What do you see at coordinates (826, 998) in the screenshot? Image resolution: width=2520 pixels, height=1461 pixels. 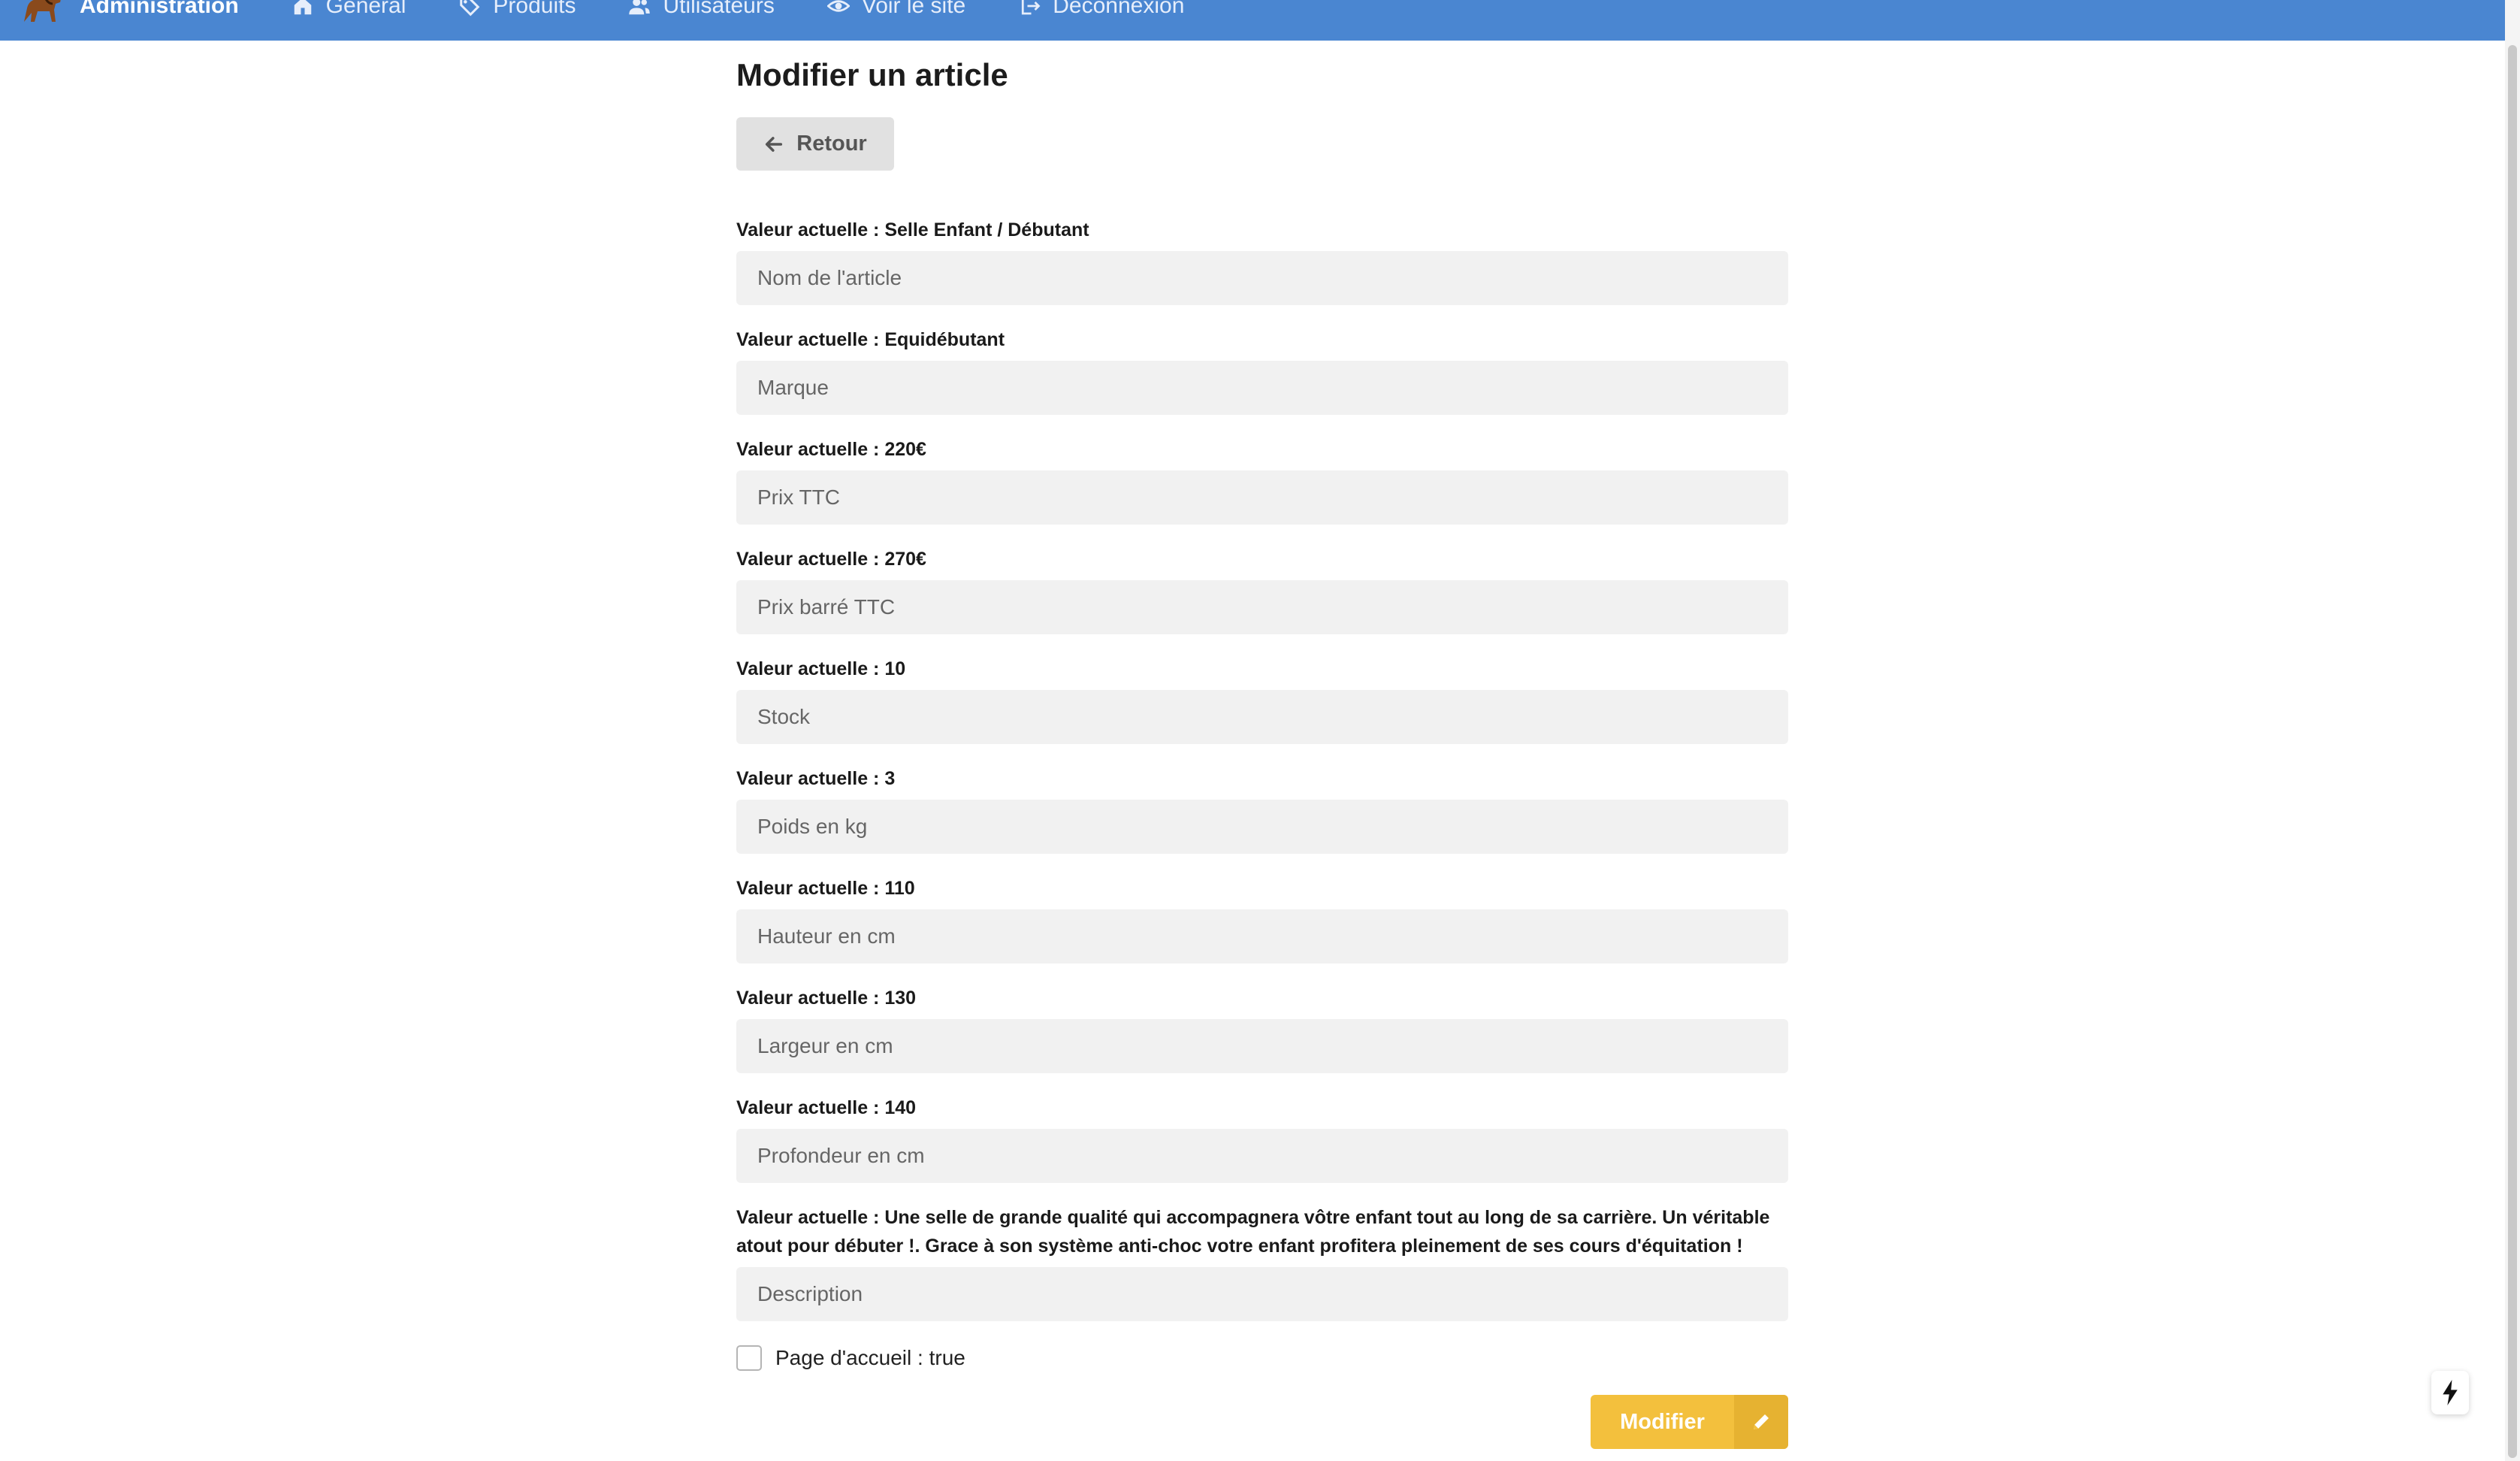 I see `current-value-width: Valeur actuelle : 130` at bounding box center [826, 998].